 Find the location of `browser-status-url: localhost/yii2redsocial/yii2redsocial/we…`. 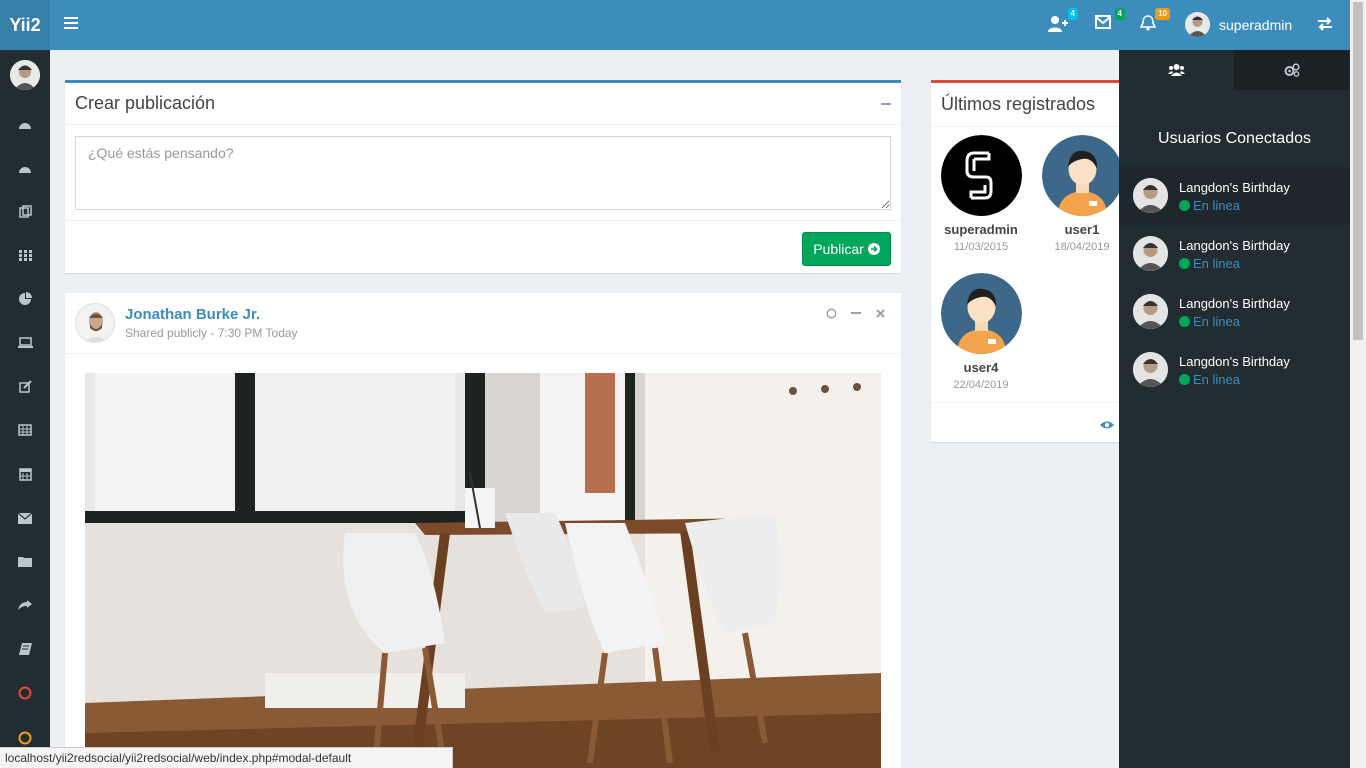

browser-status-url: localhost/yii2redsocial/yii2redsocial/we… is located at coordinates (226, 757).